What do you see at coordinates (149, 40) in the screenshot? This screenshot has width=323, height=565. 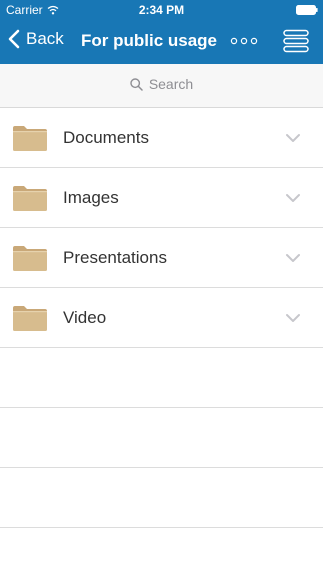 I see `page-title: For public usage` at bounding box center [149, 40].